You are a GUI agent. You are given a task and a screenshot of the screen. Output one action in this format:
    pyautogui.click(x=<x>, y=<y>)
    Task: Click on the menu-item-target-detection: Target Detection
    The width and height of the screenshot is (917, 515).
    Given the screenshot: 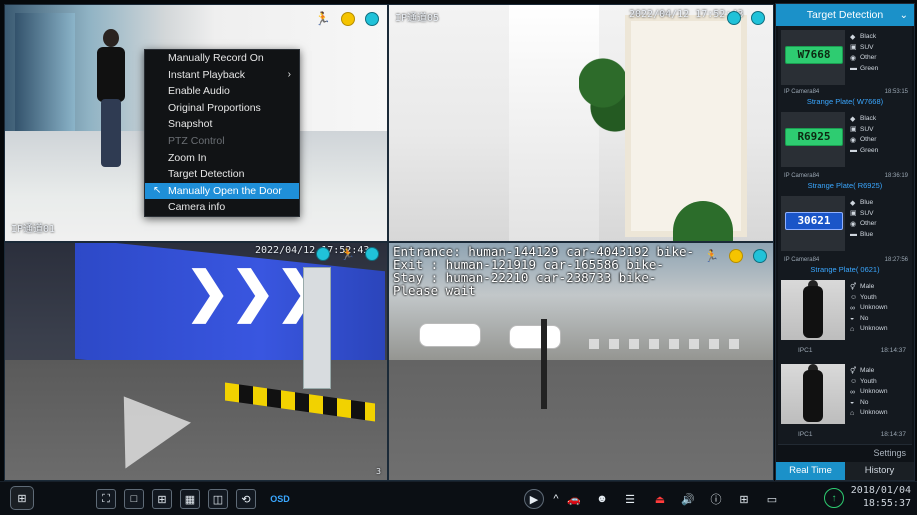 What is the action you would take?
    pyautogui.click(x=222, y=174)
    